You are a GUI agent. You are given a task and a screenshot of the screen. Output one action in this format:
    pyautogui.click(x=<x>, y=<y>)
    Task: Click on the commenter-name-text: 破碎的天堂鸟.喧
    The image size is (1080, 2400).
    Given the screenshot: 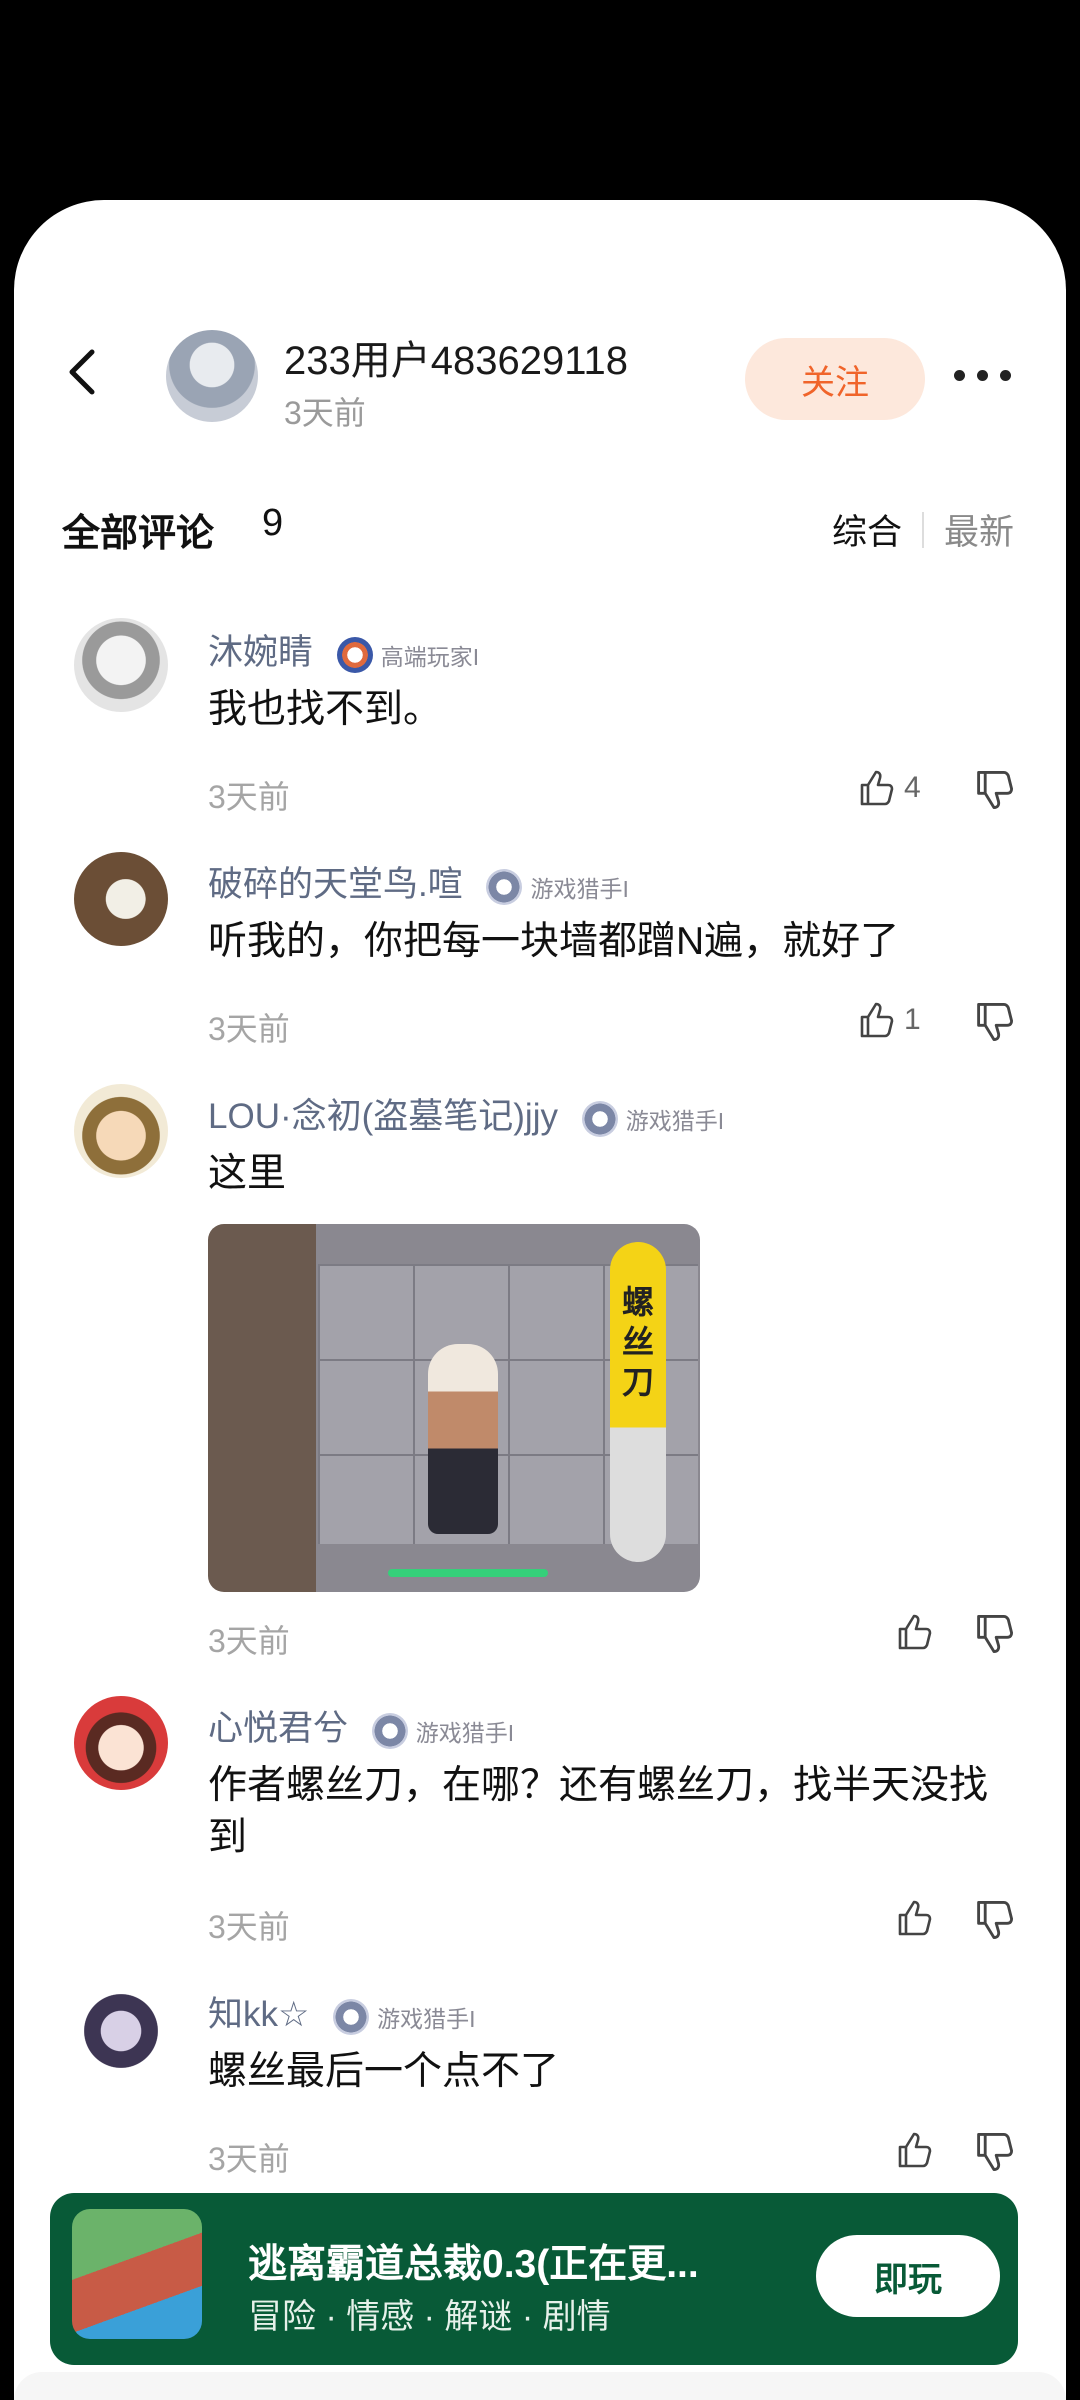 What is the action you would take?
    pyautogui.click(x=335, y=884)
    